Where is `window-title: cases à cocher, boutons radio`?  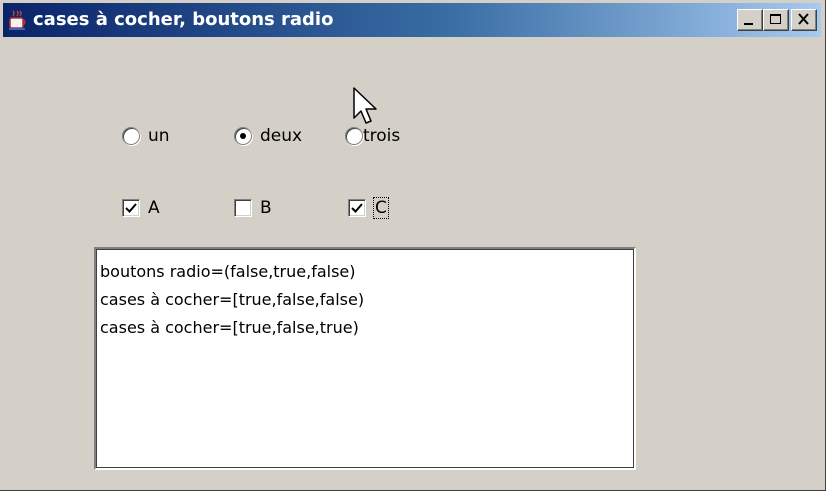
window-title: cases à cocher, boutons radio is located at coordinates (183, 19).